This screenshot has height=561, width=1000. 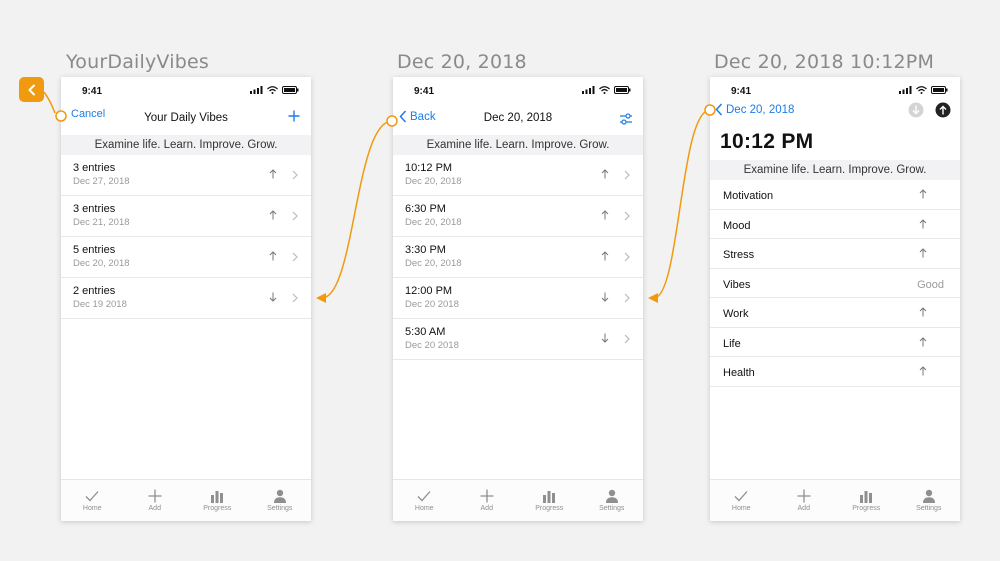 I want to click on flow-arrow-cancel, so click(x=55, y=106).